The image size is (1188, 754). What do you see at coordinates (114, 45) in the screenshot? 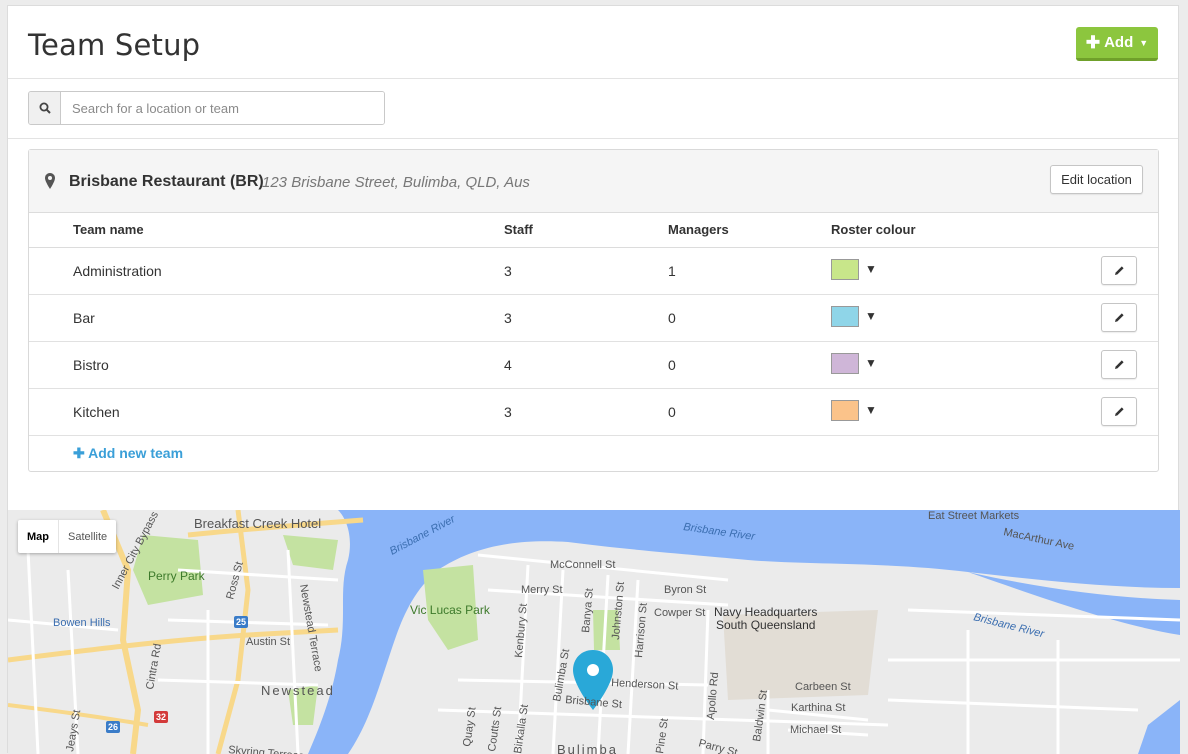
I see `page-title: Team Setup` at bounding box center [114, 45].